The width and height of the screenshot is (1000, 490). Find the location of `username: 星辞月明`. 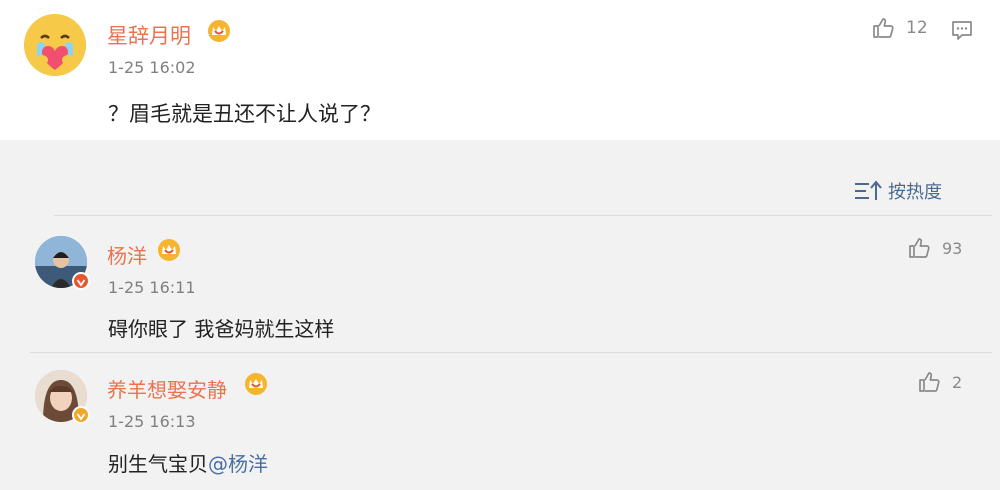

username: 星辞月明 is located at coordinates (149, 35).